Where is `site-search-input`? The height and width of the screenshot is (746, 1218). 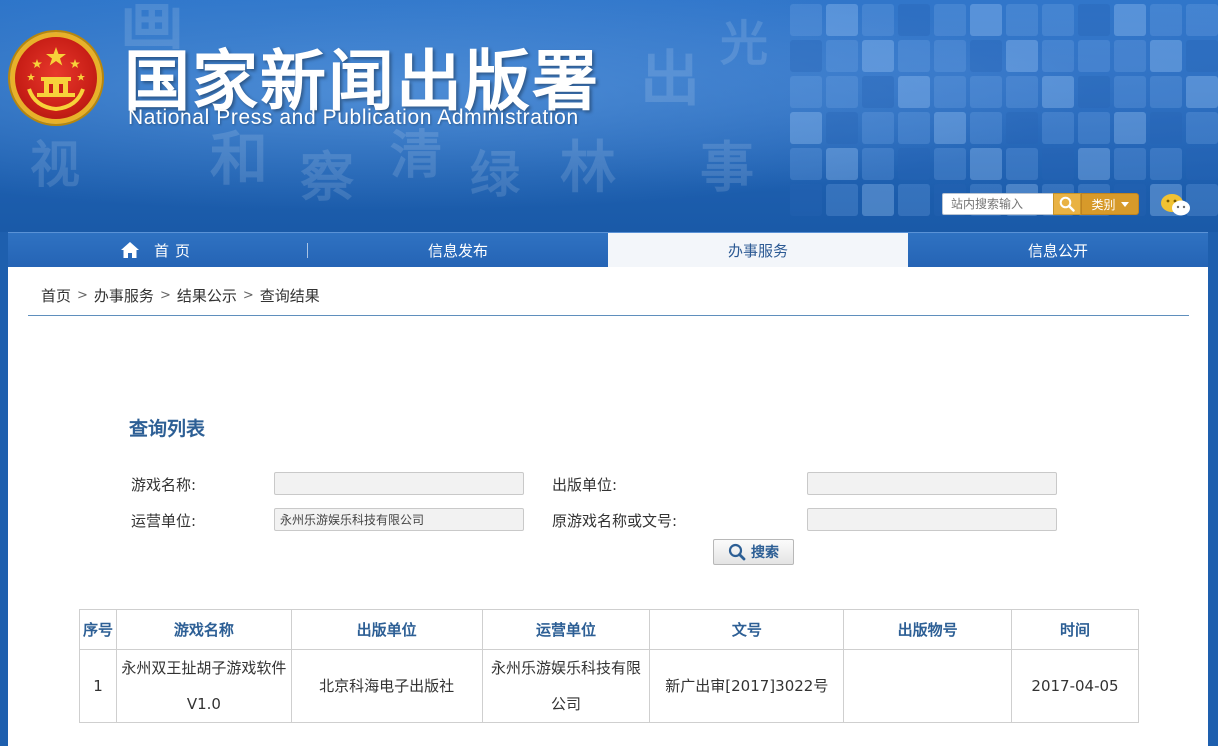 site-search-input is located at coordinates (998, 204).